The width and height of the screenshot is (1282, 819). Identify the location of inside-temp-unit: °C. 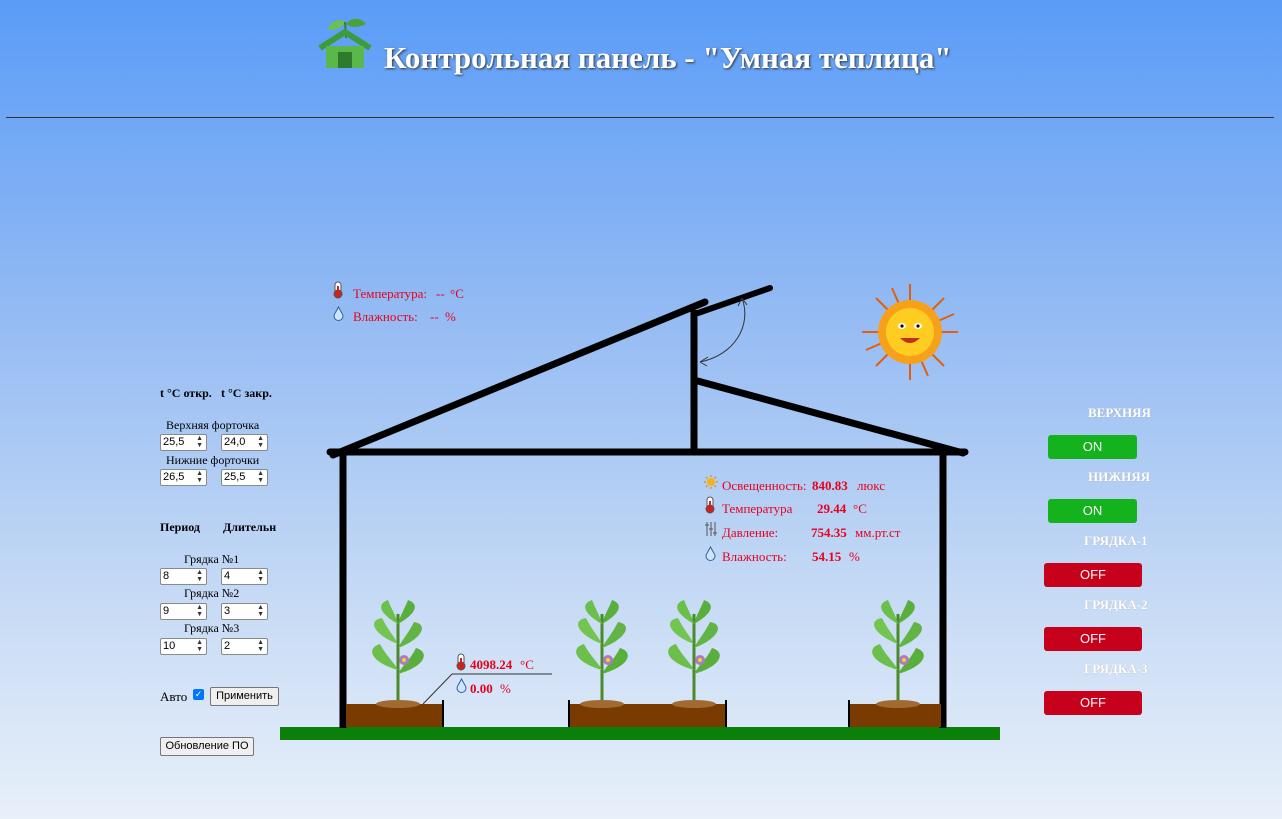
(860, 508).